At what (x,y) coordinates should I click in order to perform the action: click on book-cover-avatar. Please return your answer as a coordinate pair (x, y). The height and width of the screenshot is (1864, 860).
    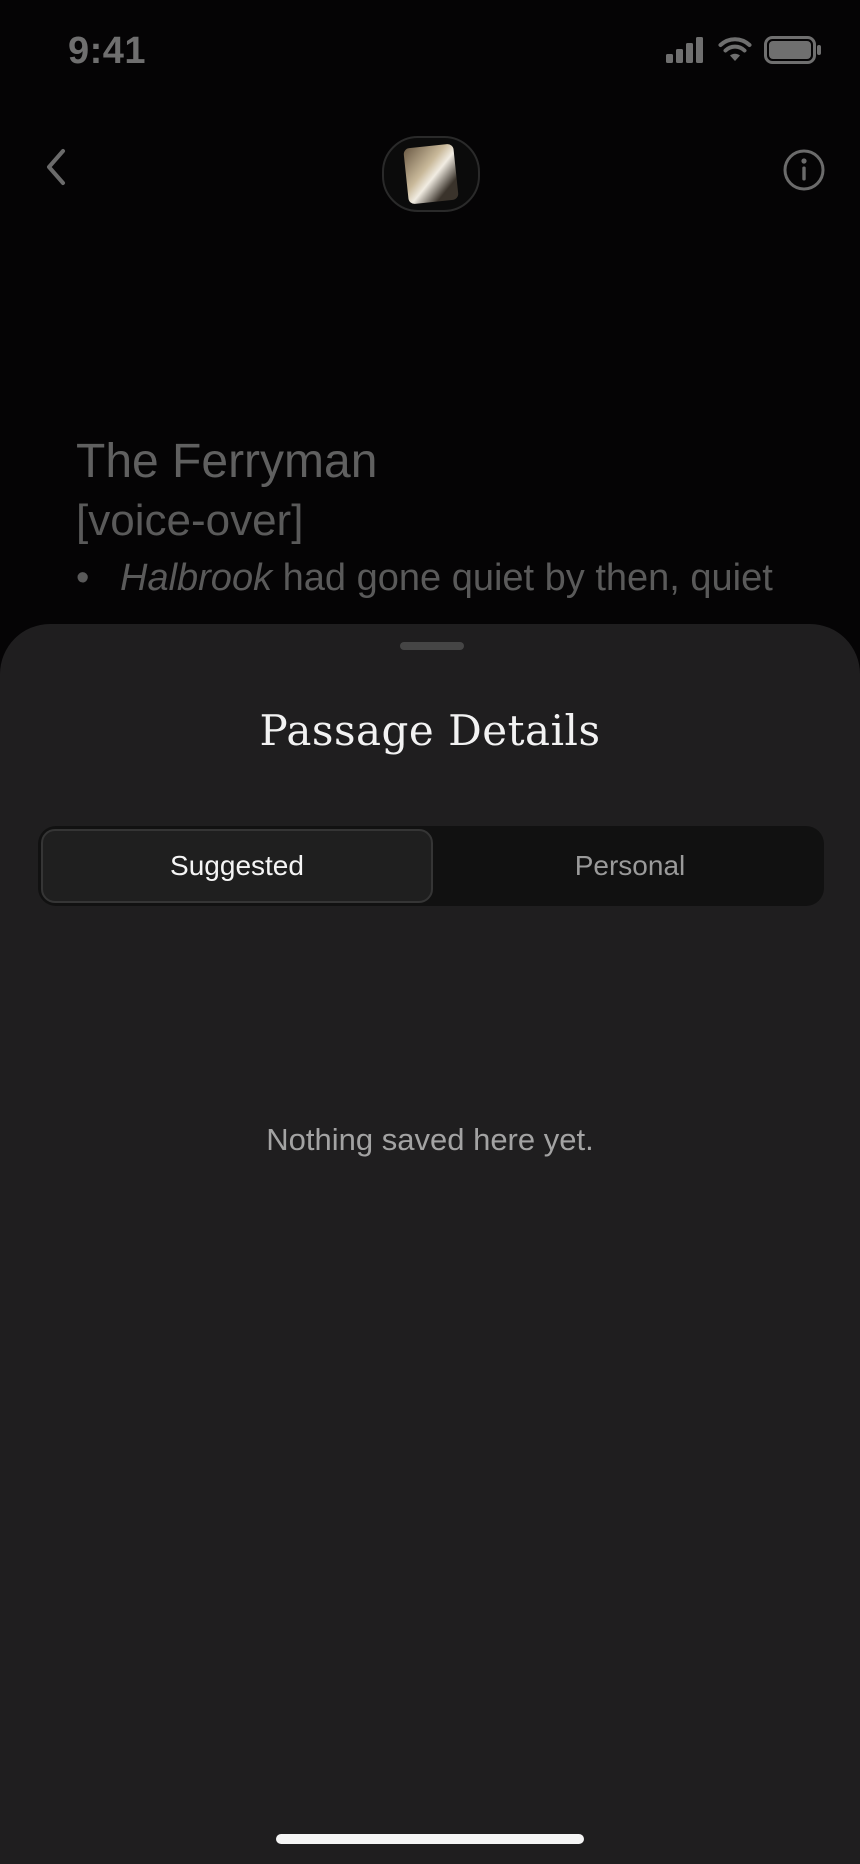
    Looking at the image, I should click on (431, 174).